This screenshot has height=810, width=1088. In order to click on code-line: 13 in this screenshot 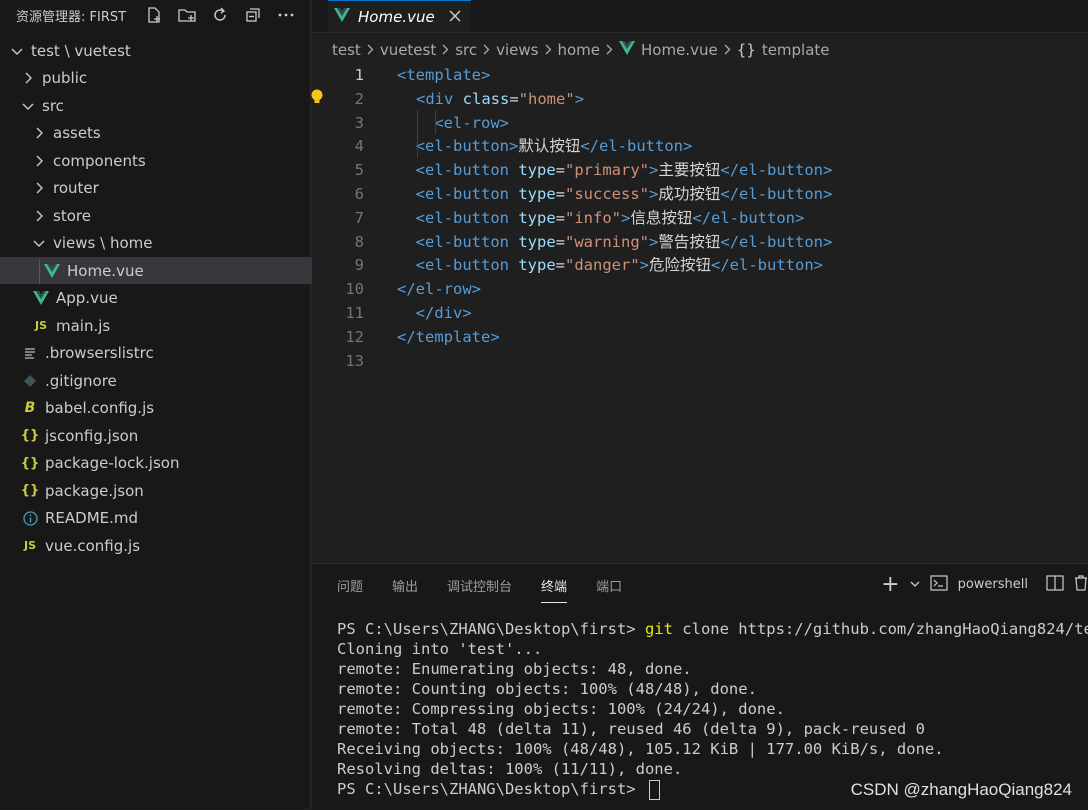, I will do `click(700, 361)`.